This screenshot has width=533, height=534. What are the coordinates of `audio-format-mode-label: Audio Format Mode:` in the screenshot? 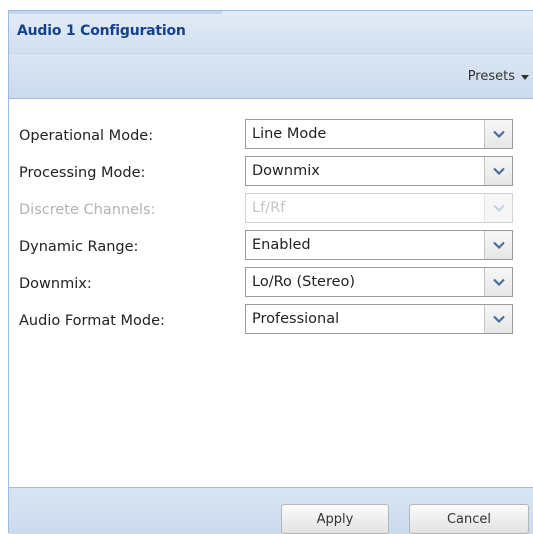 It's located at (92, 321).